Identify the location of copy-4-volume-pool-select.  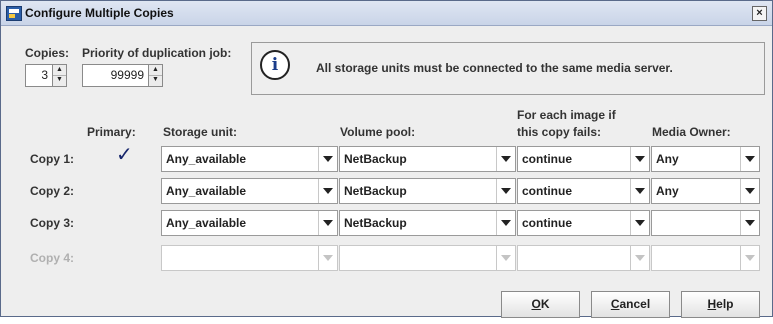
(427, 258).